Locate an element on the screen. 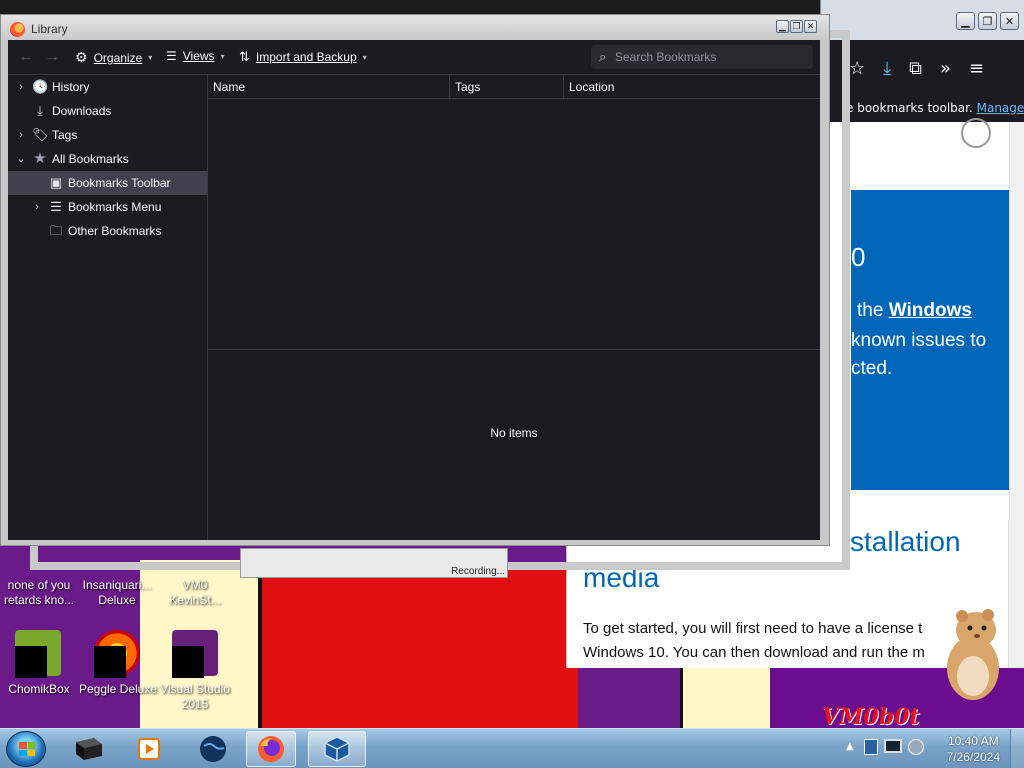  manage-bookmarks-link: Manage bo is located at coordinates (1000, 108).